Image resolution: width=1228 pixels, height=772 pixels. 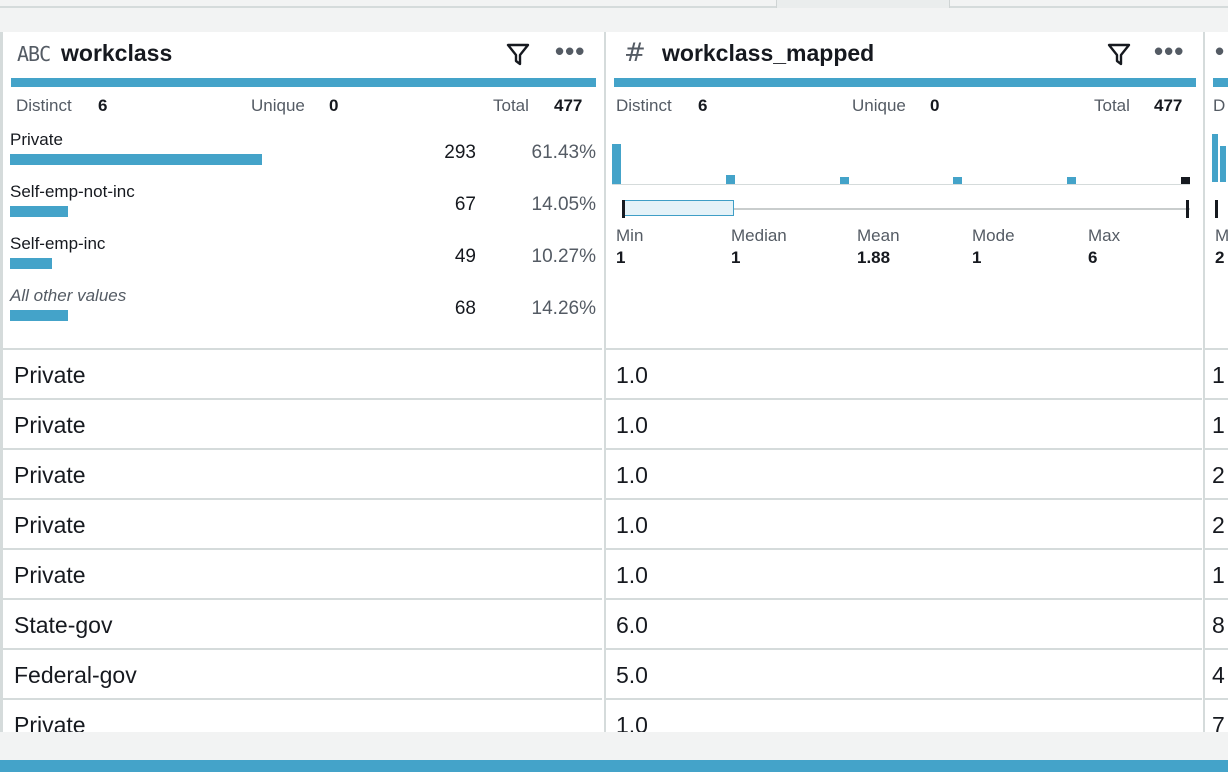 What do you see at coordinates (563, 256) in the screenshot?
I see `value-percent: 10.27%` at bounding box center [563, 256].